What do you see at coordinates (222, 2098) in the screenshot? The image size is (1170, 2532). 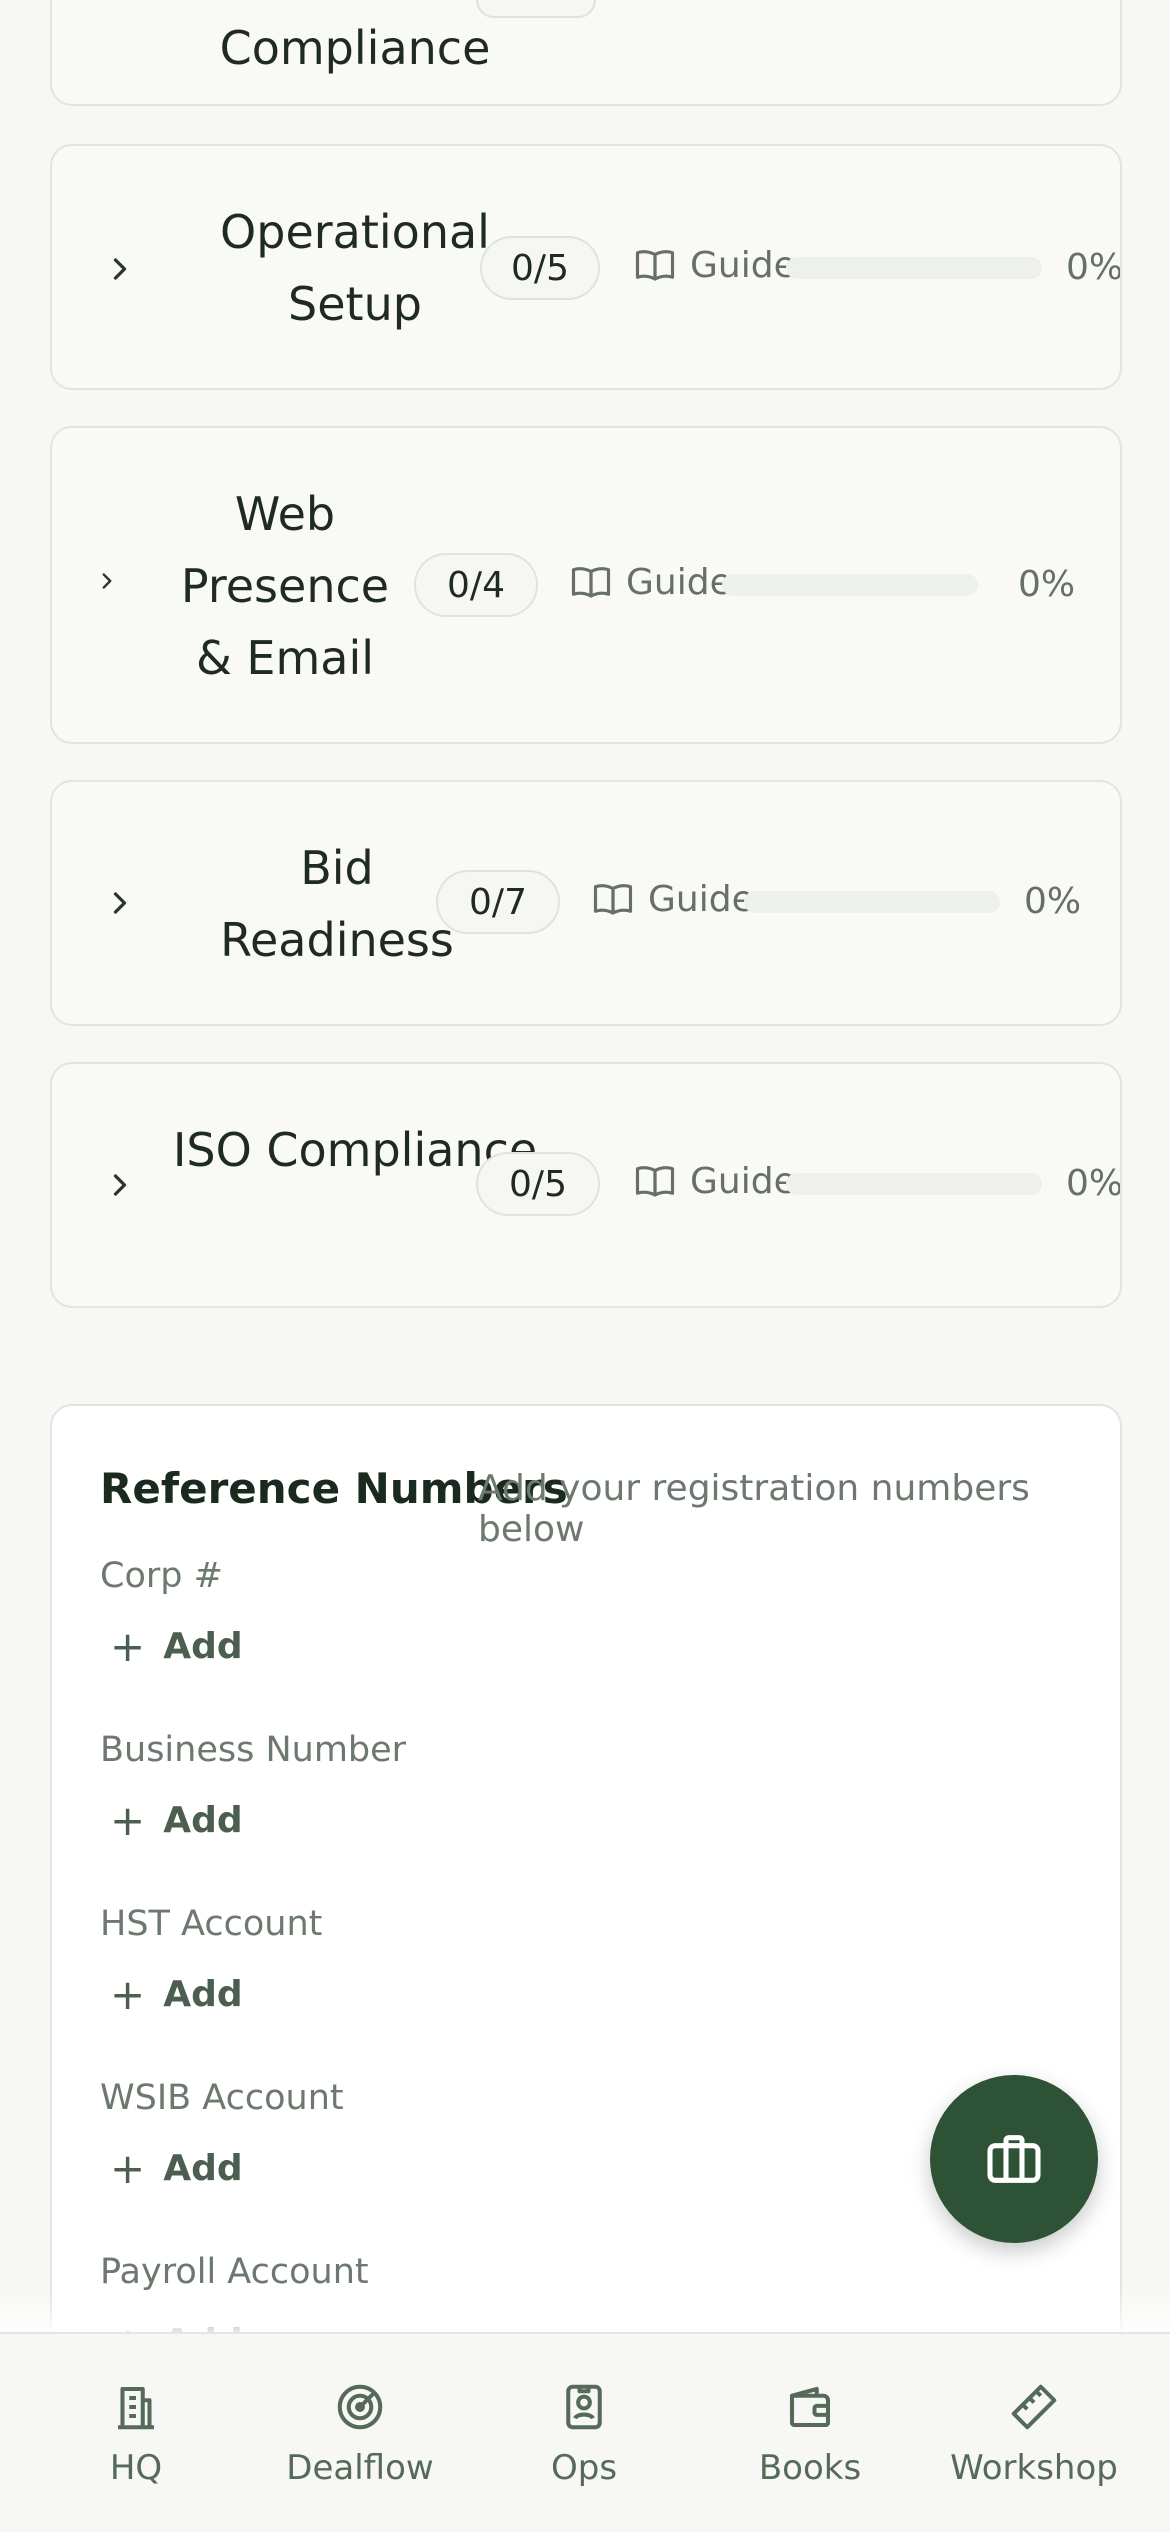 I see `field-label-wsib-account: WSIB Account` at bounding box center [222, 2098].